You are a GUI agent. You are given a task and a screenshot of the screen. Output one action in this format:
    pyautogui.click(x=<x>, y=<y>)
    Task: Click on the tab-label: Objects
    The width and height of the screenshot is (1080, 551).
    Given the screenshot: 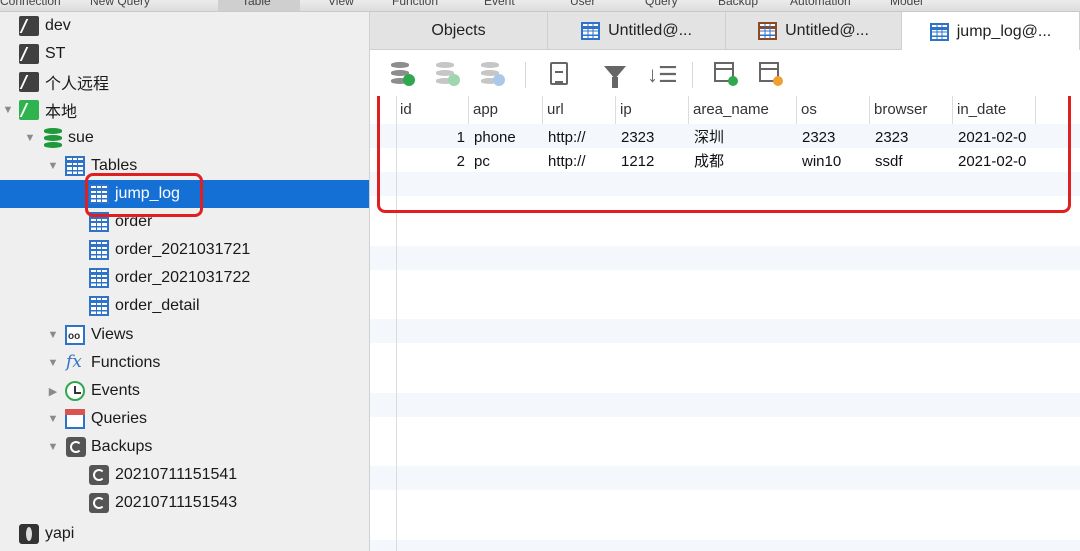 What is the action you would take?
    pyautogui.click(x=458, y=30)
    